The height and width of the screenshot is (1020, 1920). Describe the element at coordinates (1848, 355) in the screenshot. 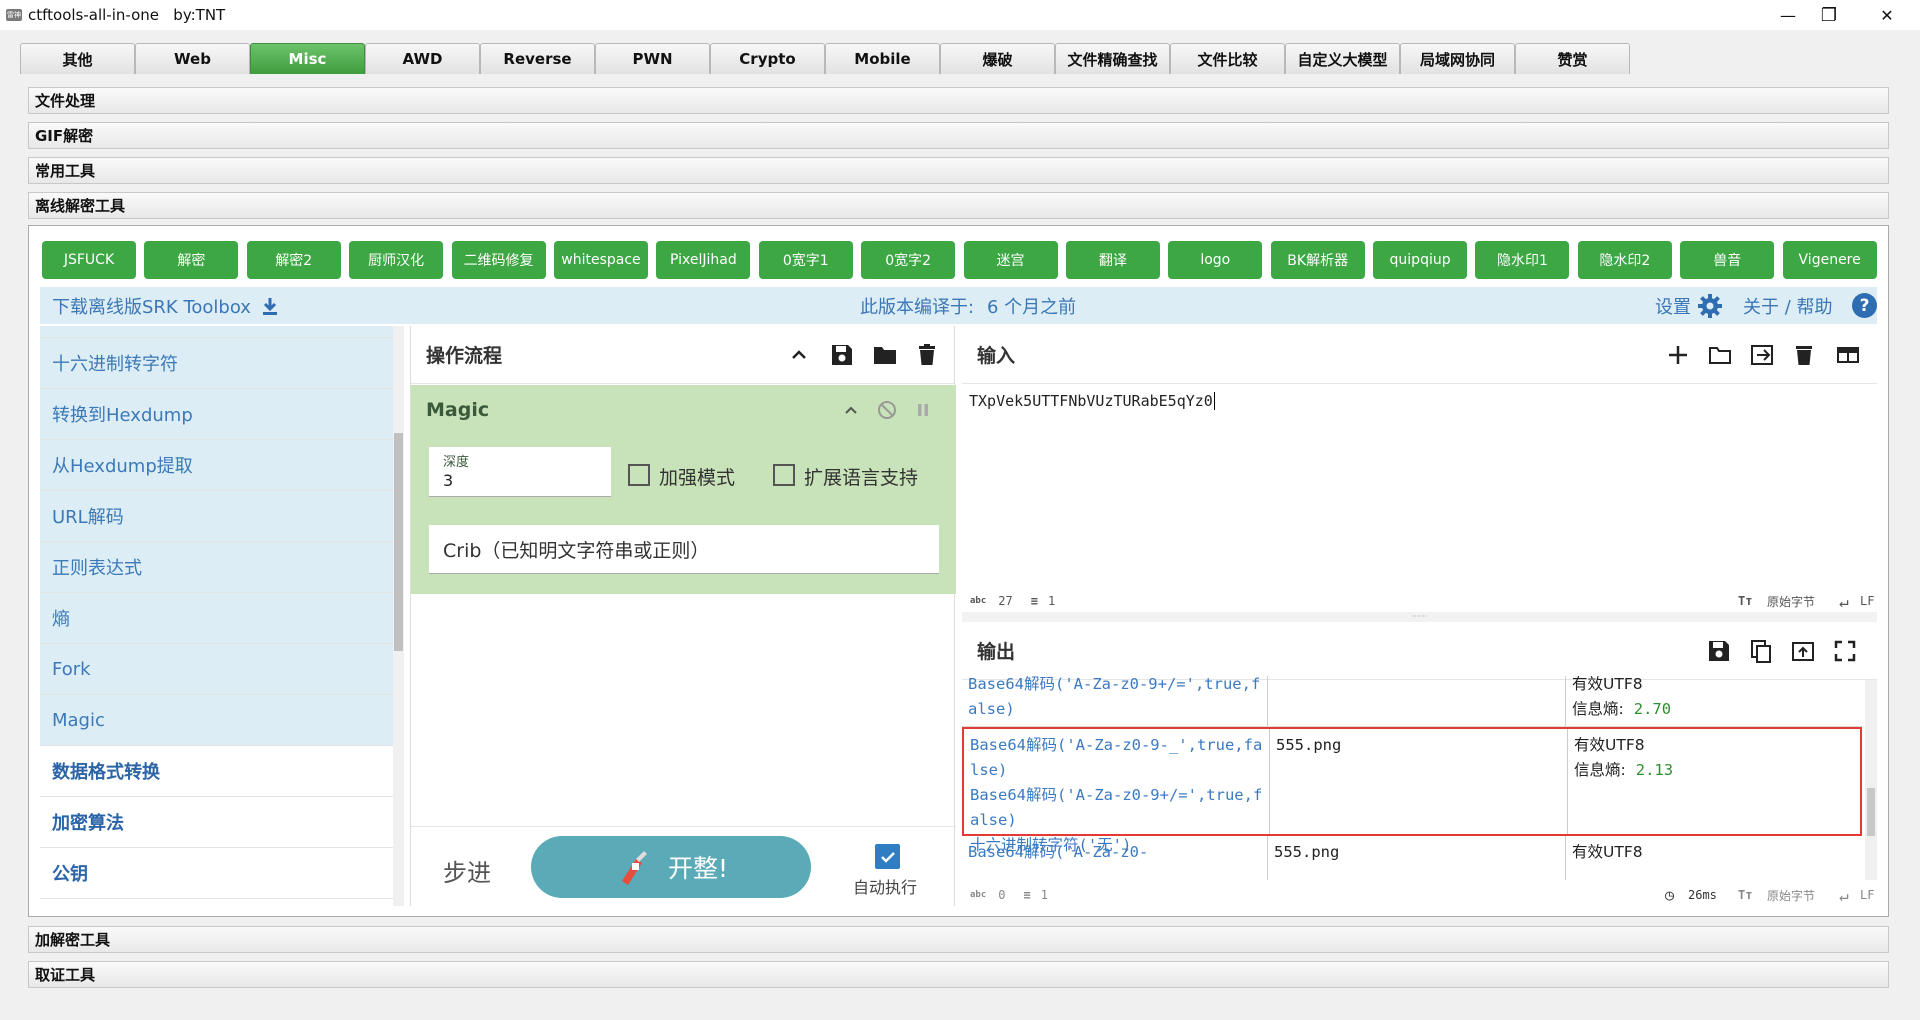

I see `layout-icon` at that location.